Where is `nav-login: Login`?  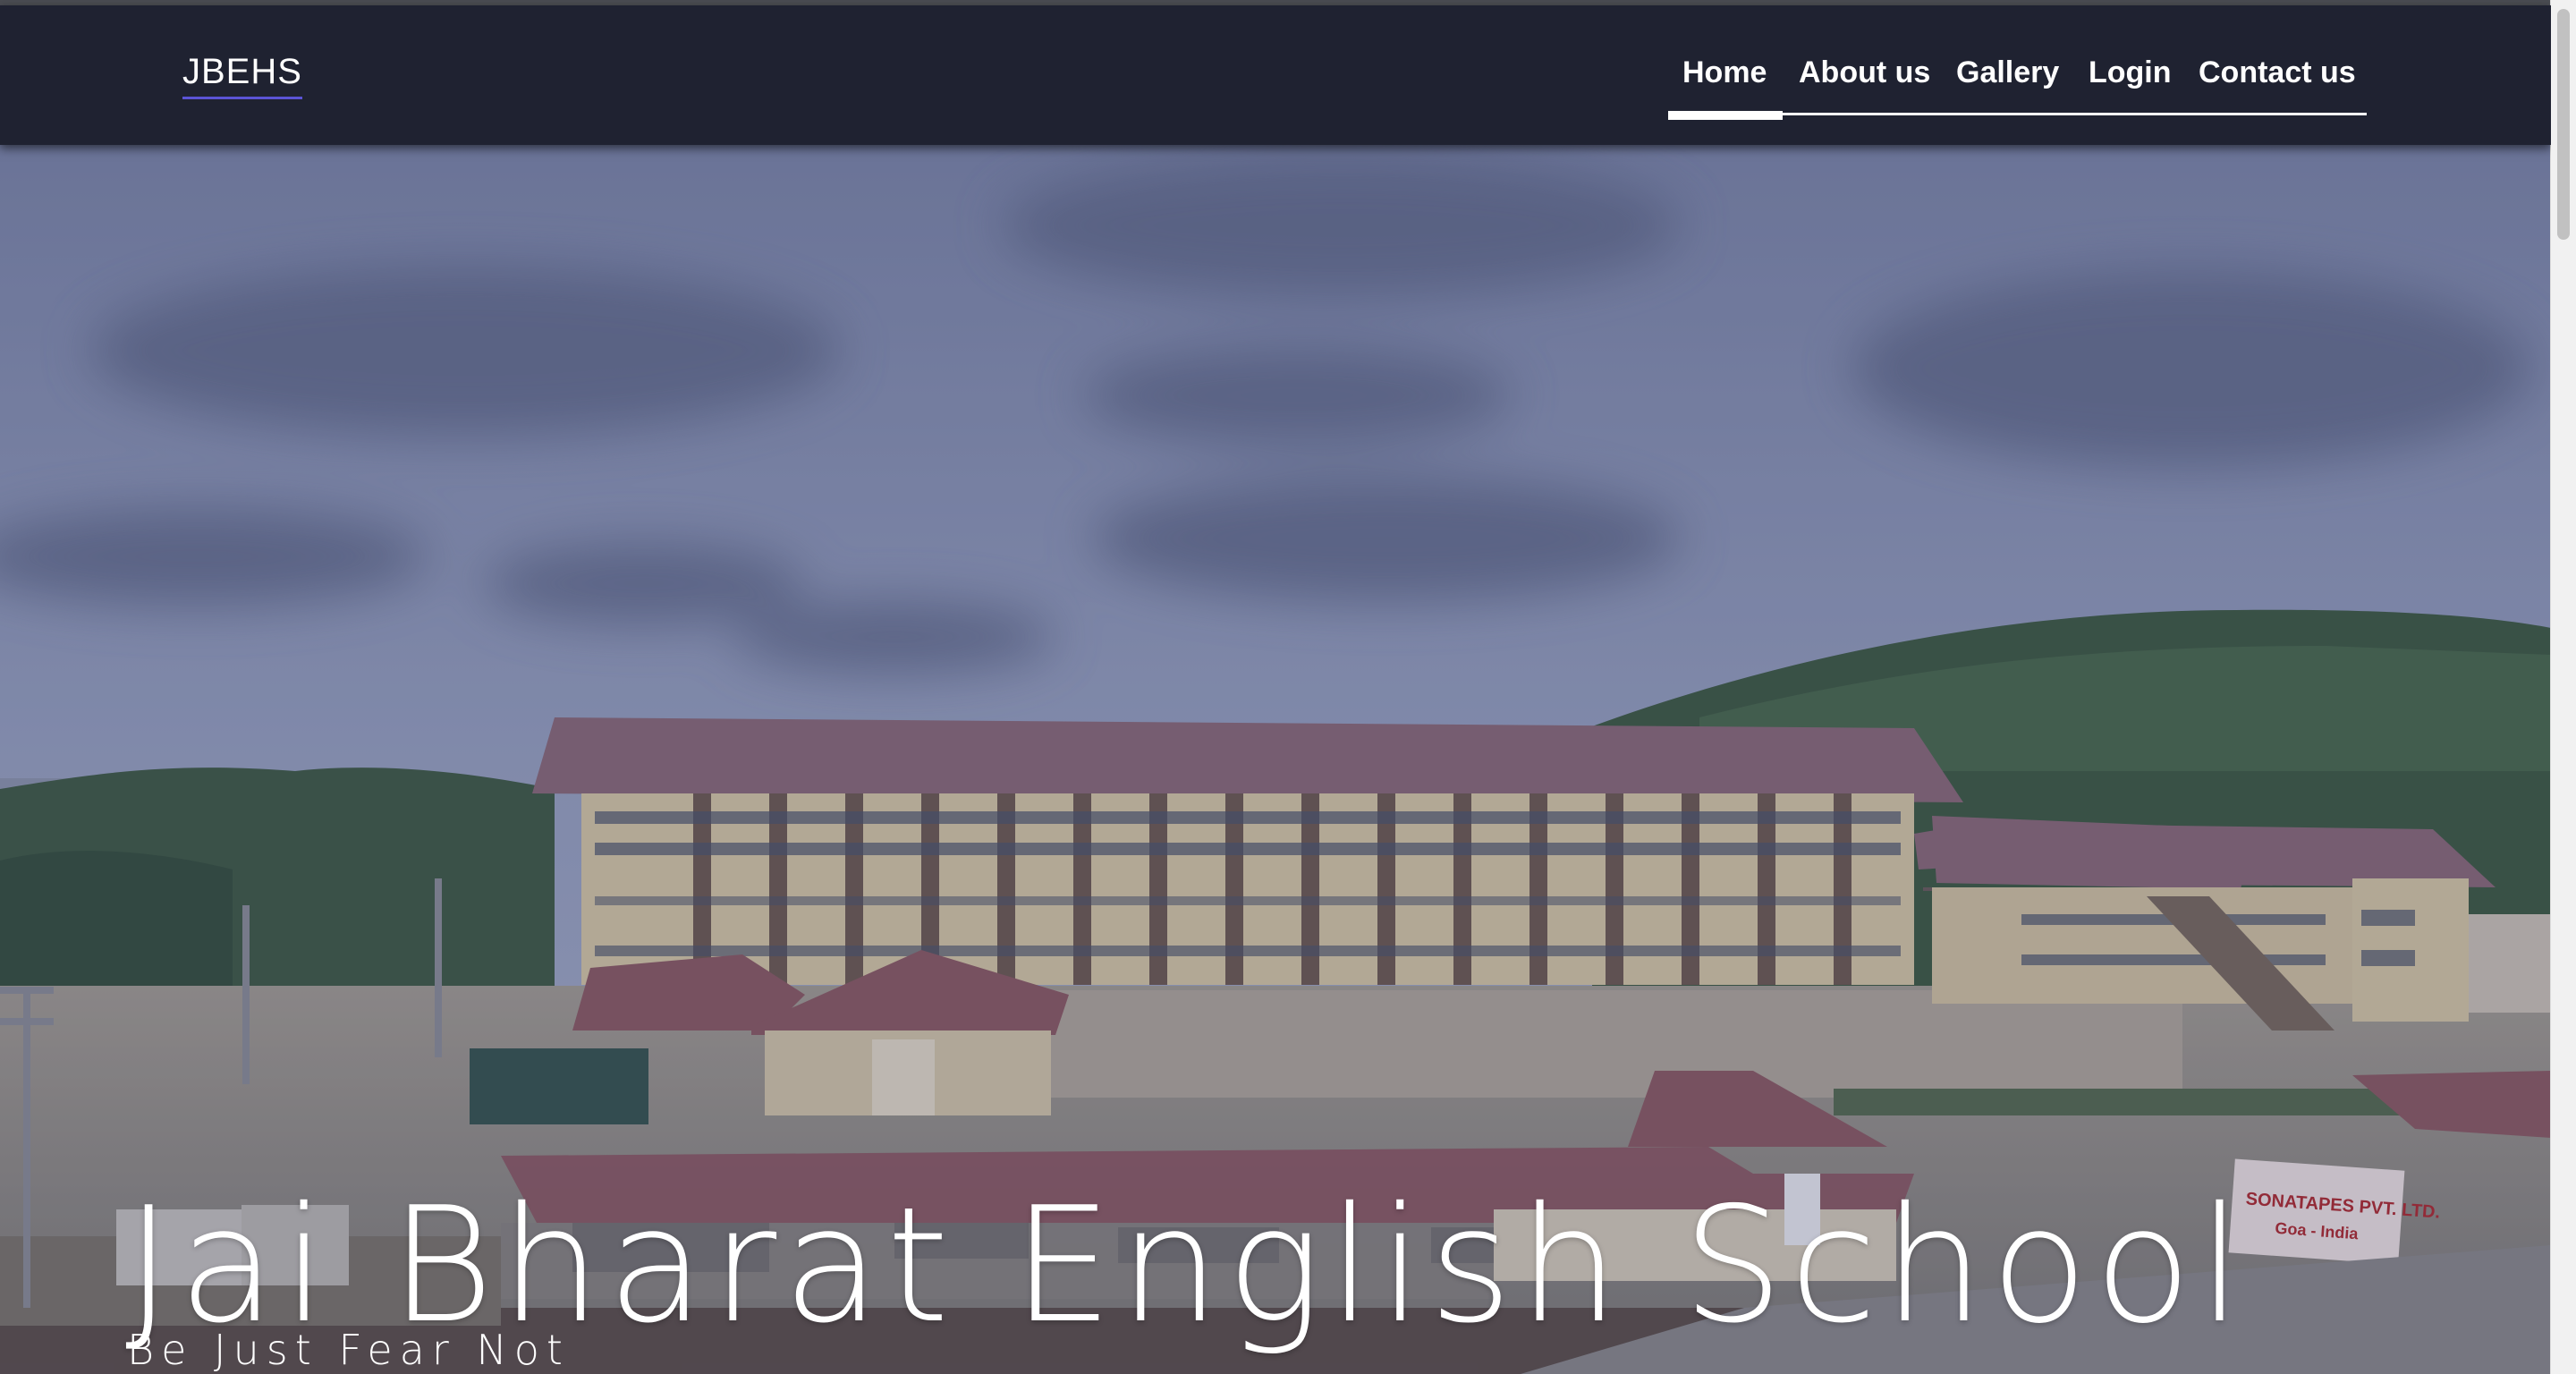 nav-login: Login is located at coordinates (2130, 72).